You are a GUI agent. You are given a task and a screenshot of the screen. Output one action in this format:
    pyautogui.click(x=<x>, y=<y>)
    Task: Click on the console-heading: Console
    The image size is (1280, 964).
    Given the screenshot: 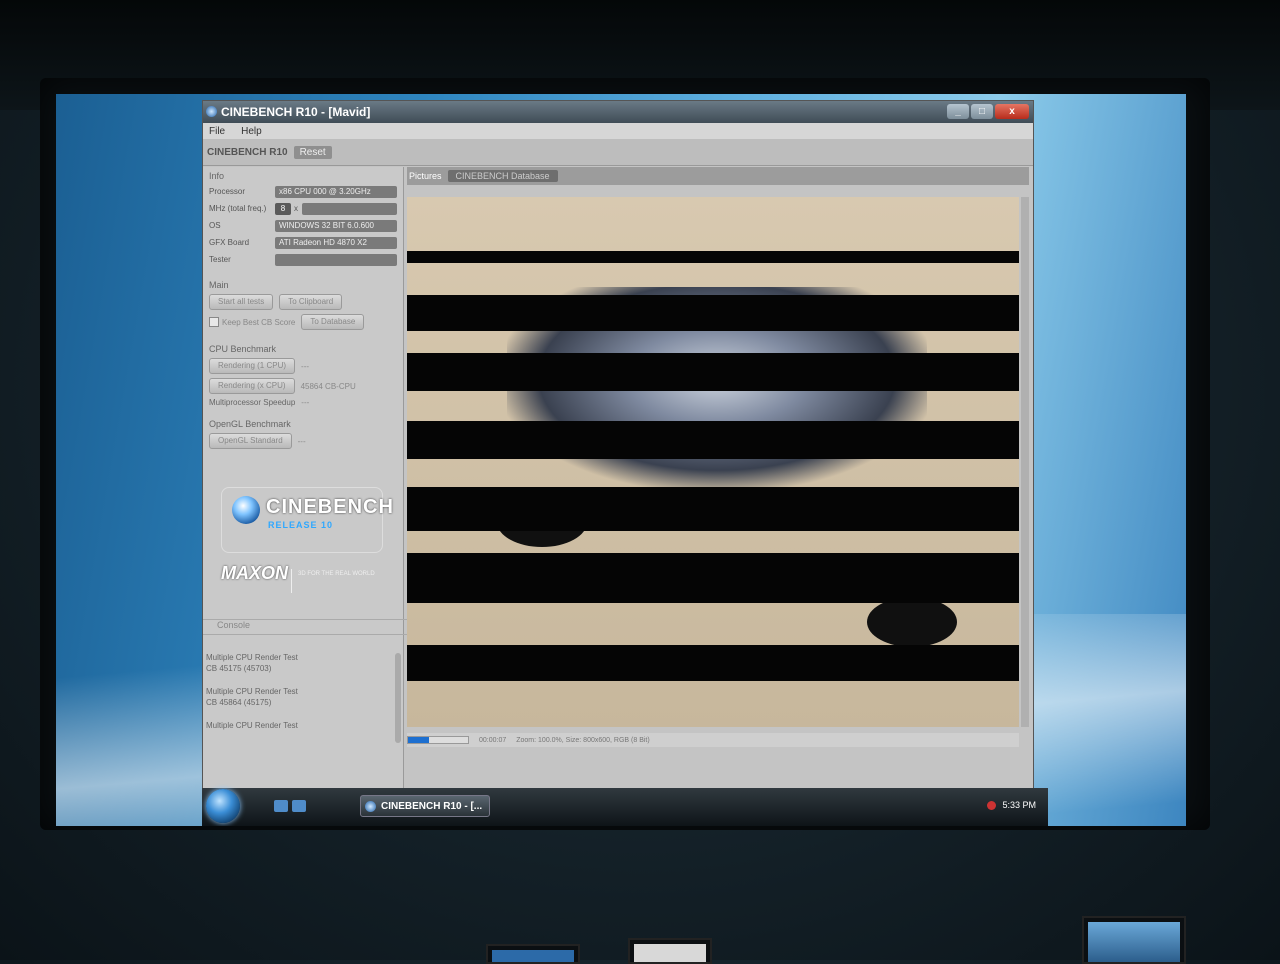 What is the action you would take?
    pyautogui.click(x=310, y=627)
    